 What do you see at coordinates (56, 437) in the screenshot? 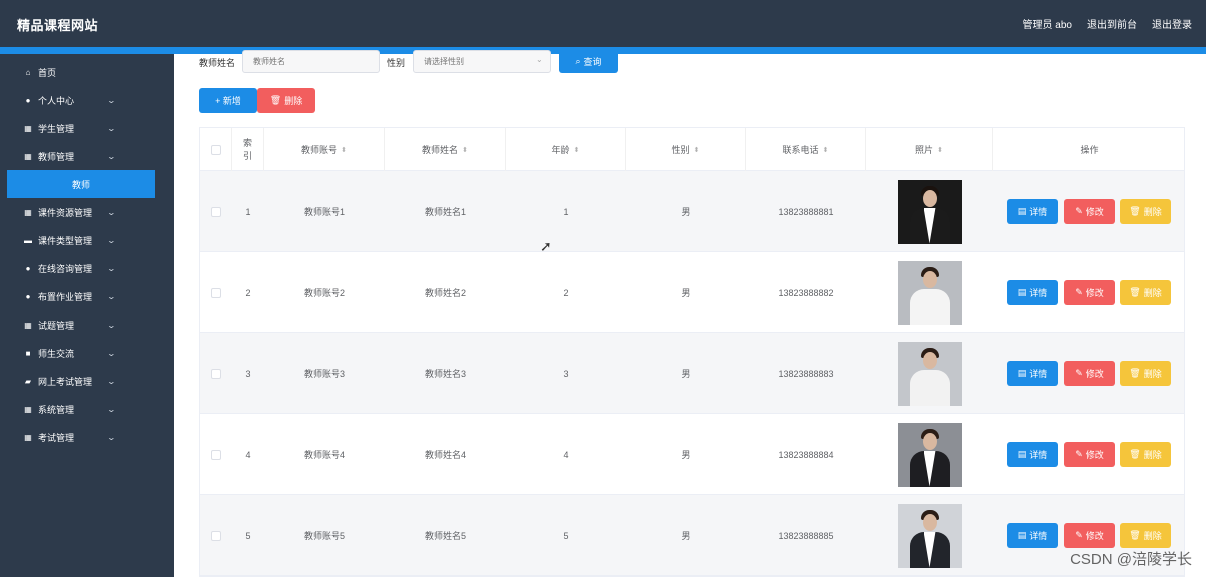
I see `sidebar-item-label: 考试管理` at bounding box center [56, 437].